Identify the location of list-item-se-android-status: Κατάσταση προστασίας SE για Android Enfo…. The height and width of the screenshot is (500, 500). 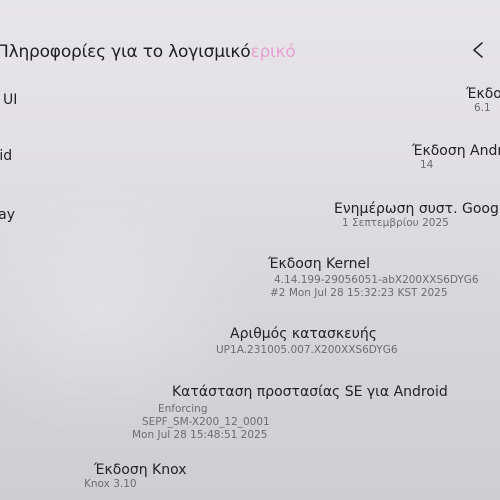
(288, 413).